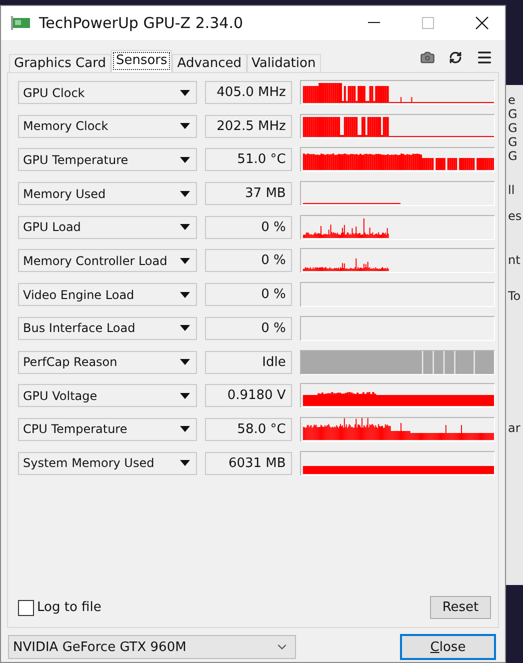  Describe the element at coordinates (107, 362) in the screenshot. I see `sensor-dropdown: PerfCap Reason` at that location.